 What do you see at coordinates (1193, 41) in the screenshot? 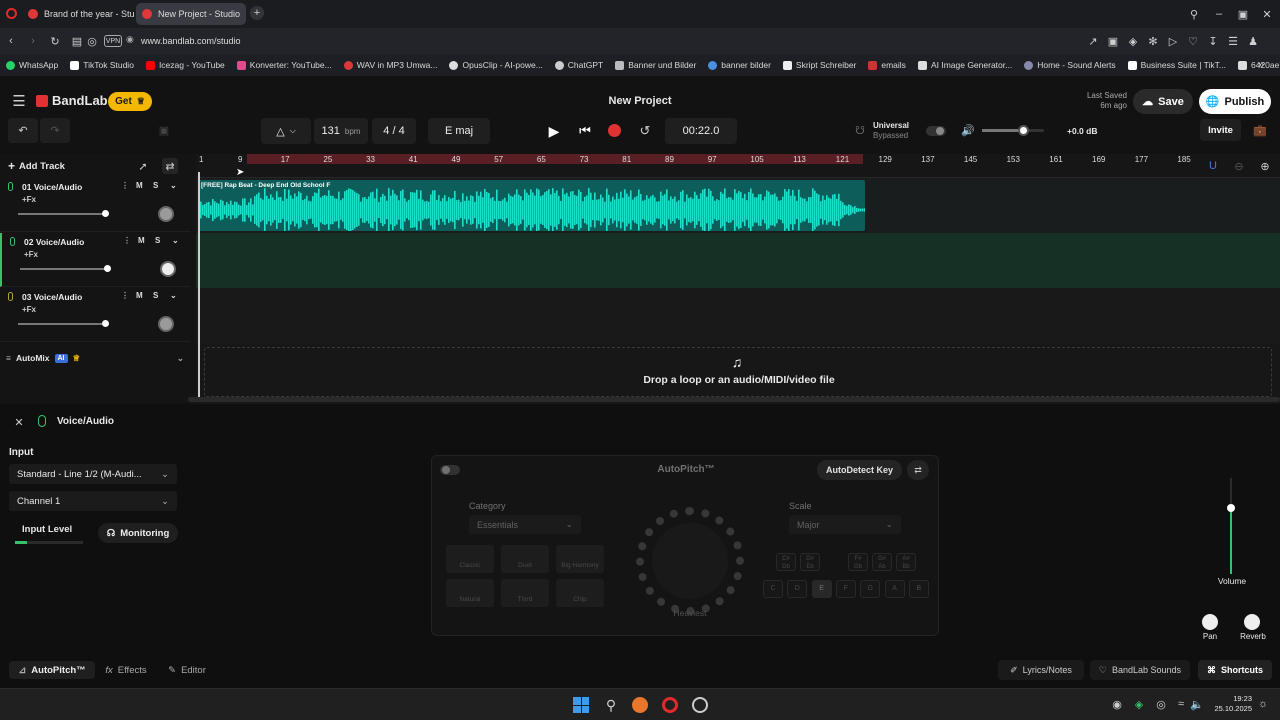
I see `heart-icon: ♡` at bounding box center [1193, 41].